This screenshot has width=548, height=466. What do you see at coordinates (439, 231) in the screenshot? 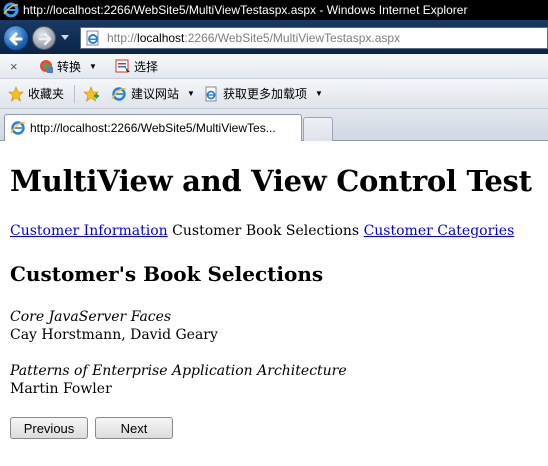
I see `customer-categories-link: Customer Categories` at bounding box center [439, 231].